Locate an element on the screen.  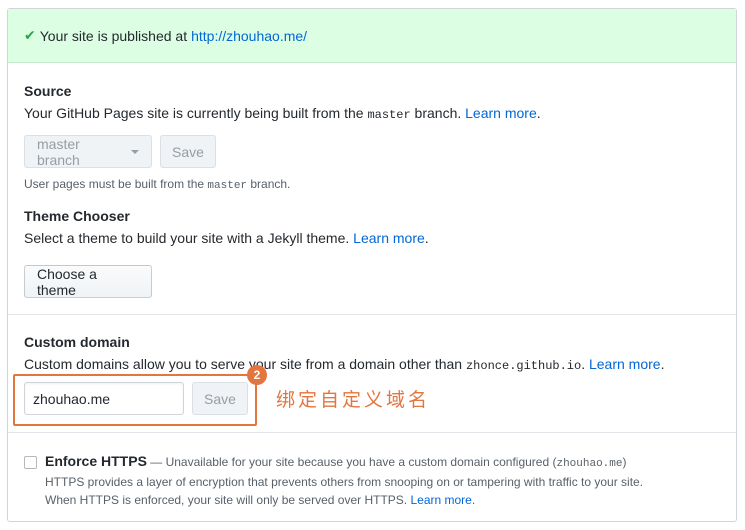
source-learn-more-link: Learn more is located at coordinates (501, 113).